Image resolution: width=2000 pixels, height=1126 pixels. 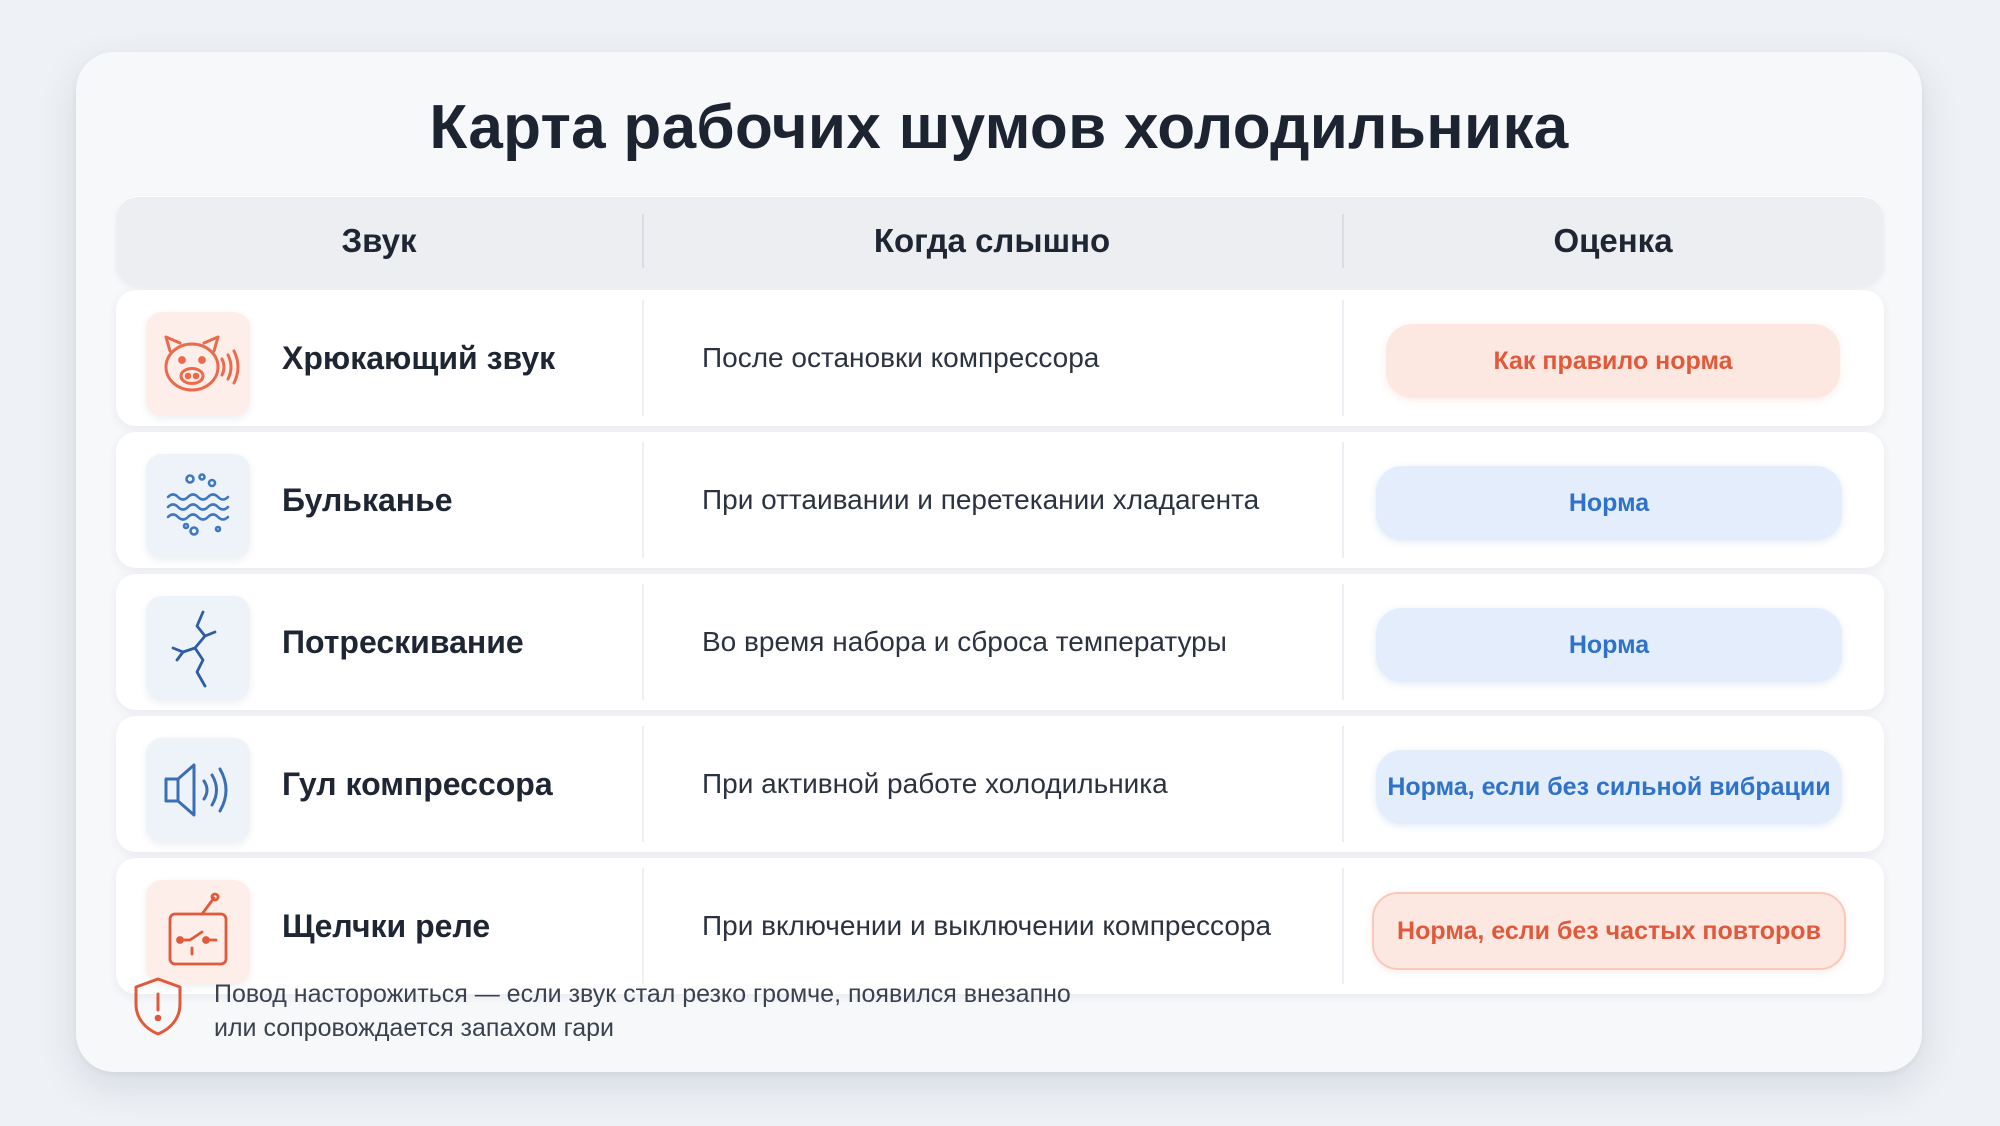 I want to click on relay-icon, so click(x=198, y=932).